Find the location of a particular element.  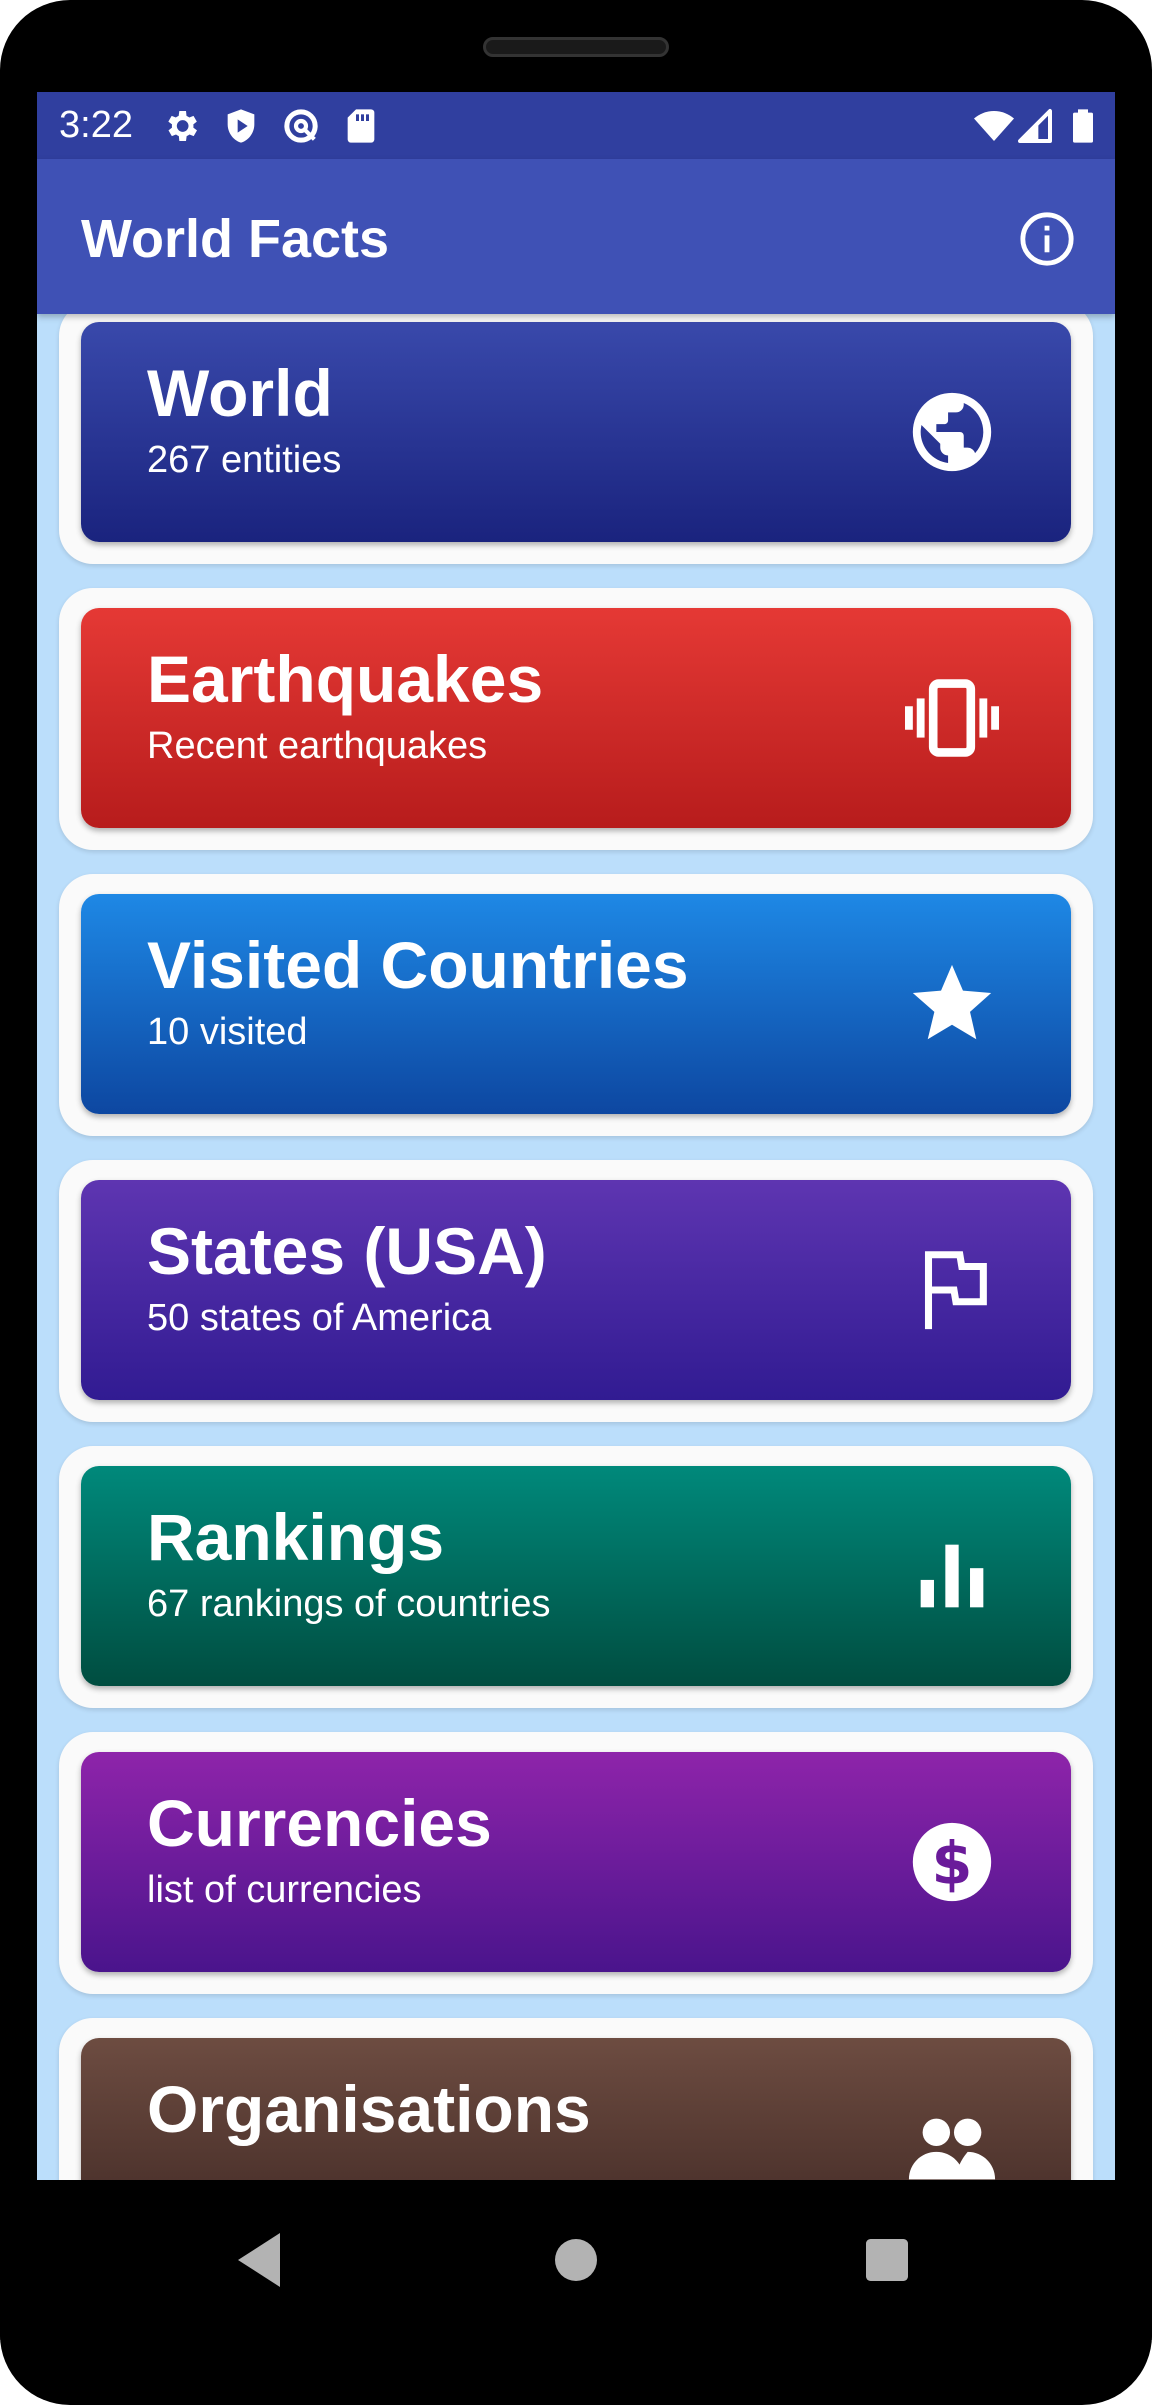

card-earthquakes-banner: Earthquakes Recent earthquakes is located at coordinates (576, 718).